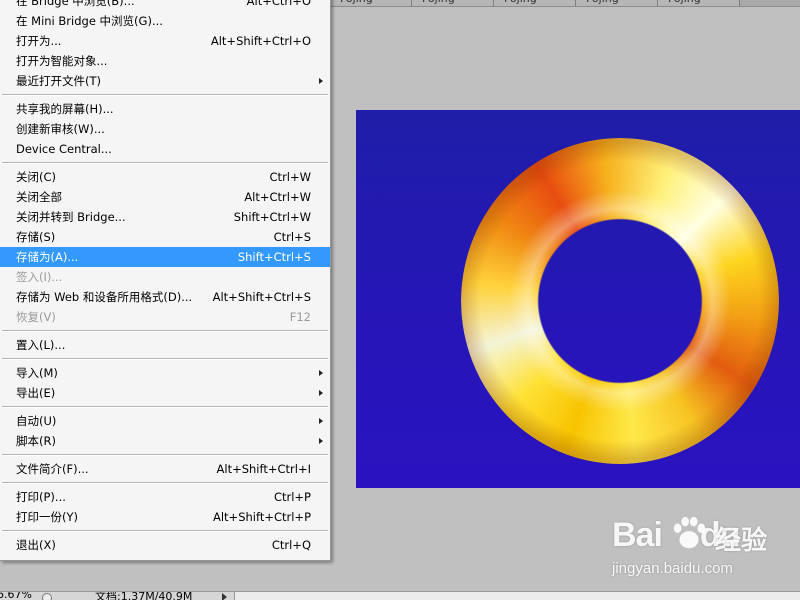  I want to click on menu-item-shortcut: Ctrl+Q, so click(291, 545).